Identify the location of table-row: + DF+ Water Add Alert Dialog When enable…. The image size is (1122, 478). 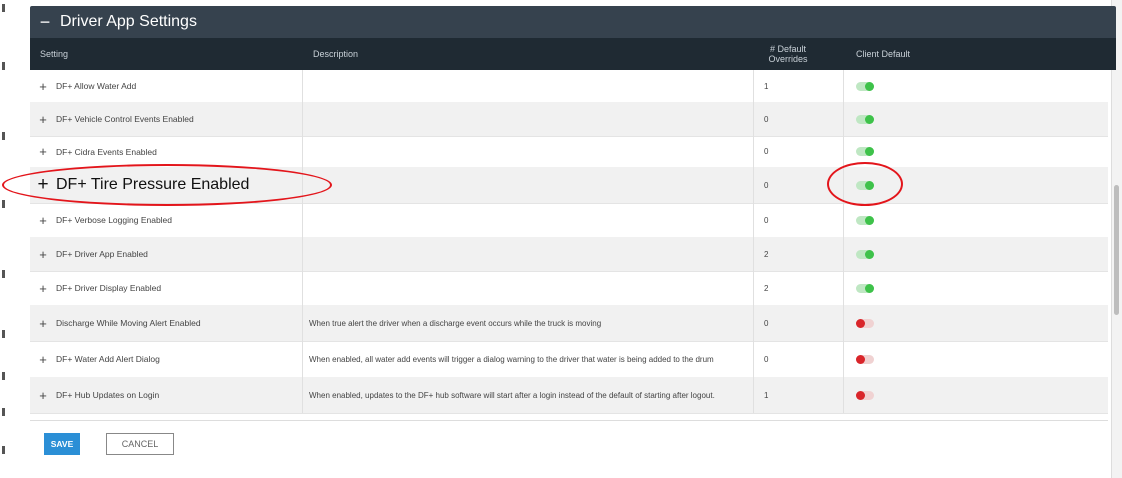
(569, 359).